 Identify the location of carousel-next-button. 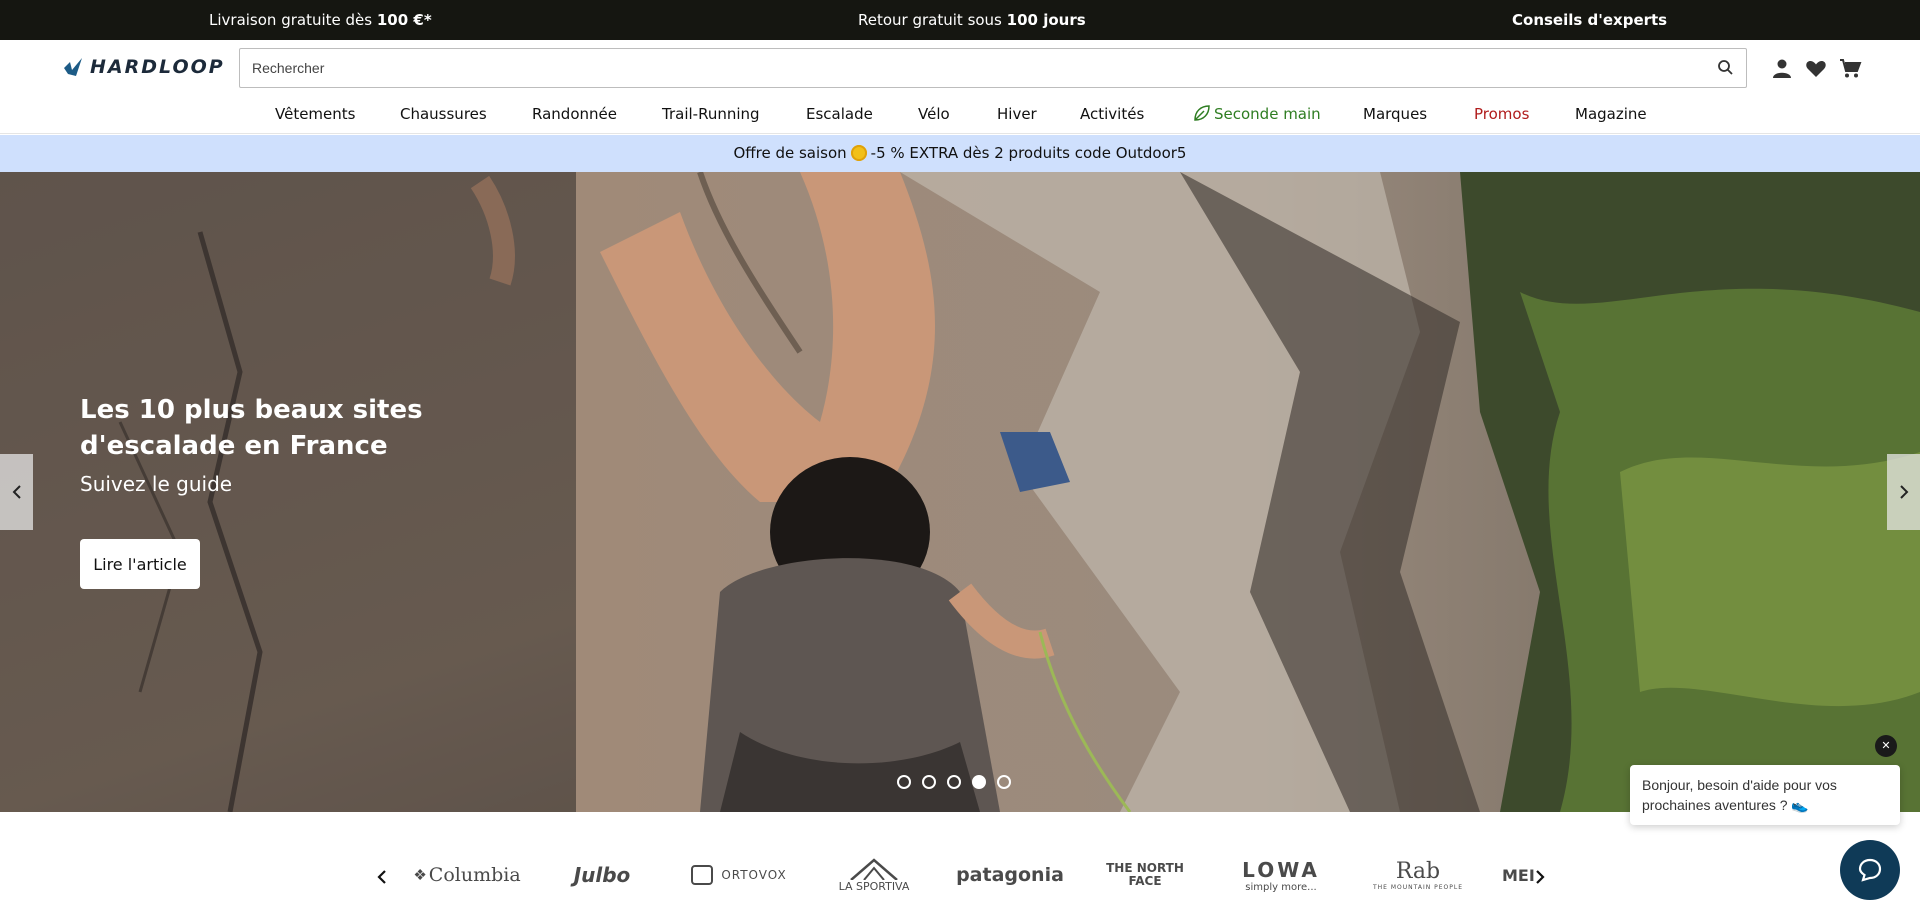
(1903, 492).